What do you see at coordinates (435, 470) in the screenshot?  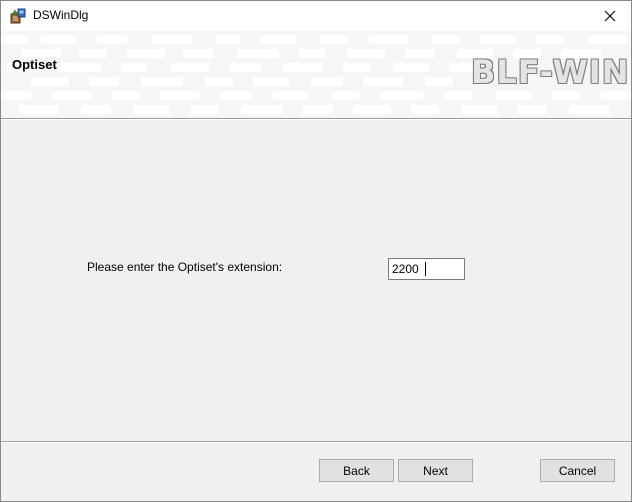 I see `next-button: Next` at bounding box center [435, 470].